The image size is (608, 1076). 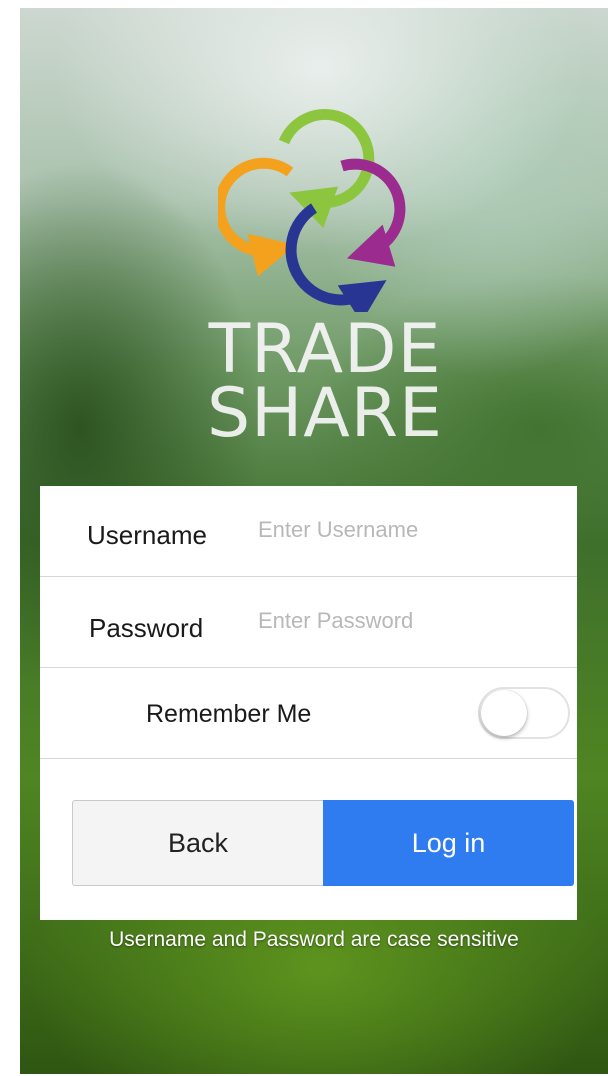 I want to click on back-button: Back, so click(x=197, y=843).